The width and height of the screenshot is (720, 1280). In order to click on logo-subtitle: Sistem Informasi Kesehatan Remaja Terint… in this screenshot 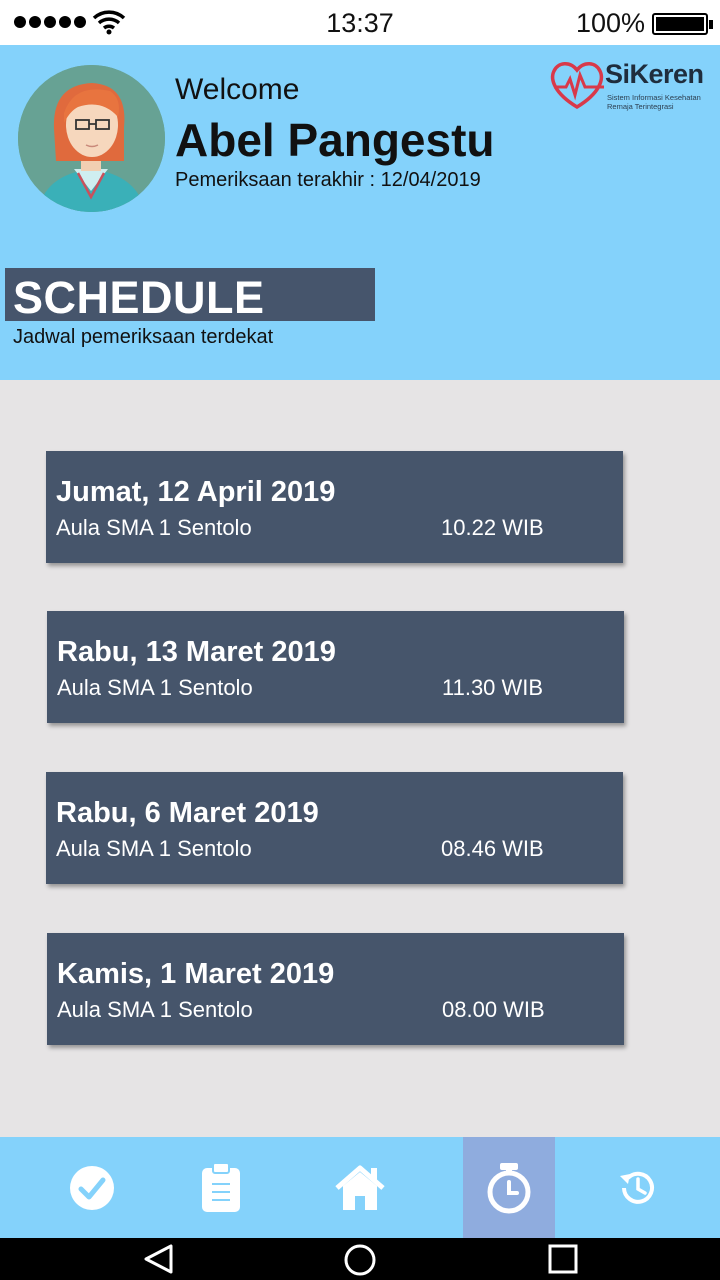, I will do `click(654, 102)`.